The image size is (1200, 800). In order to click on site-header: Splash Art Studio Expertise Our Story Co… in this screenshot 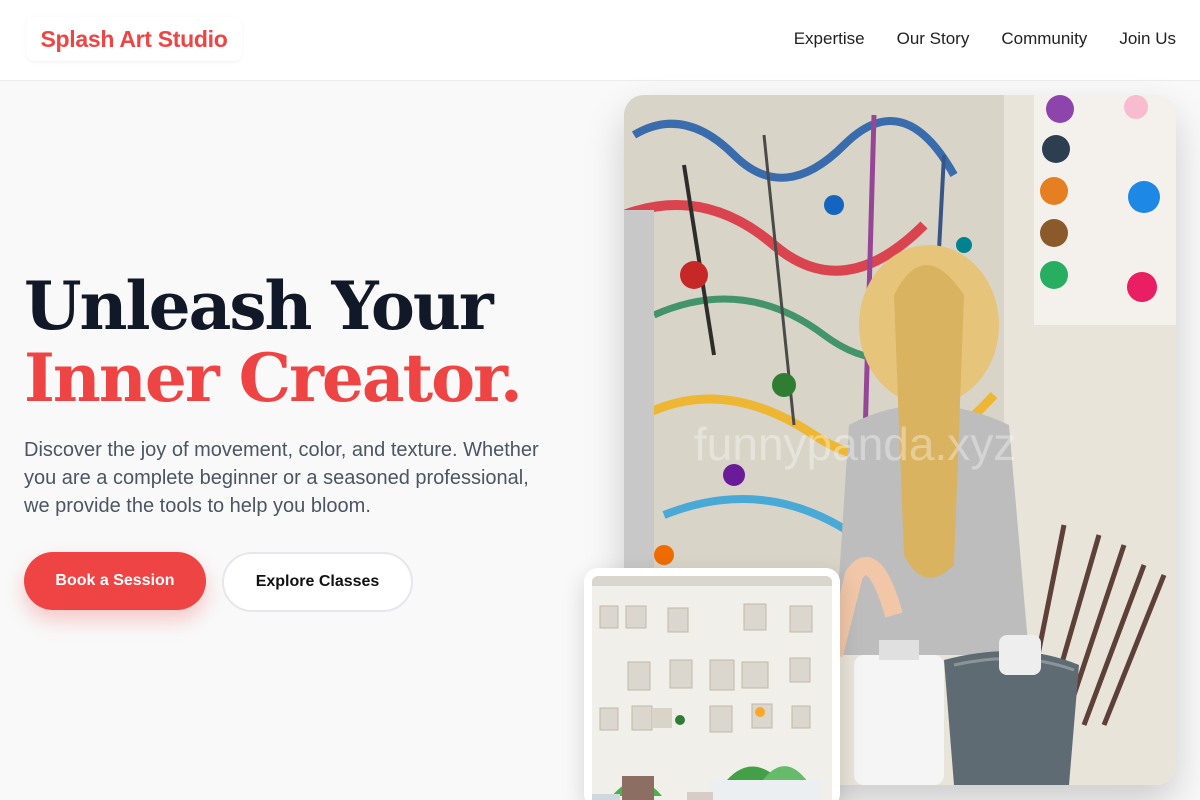, I will do `click(600, 40)`.